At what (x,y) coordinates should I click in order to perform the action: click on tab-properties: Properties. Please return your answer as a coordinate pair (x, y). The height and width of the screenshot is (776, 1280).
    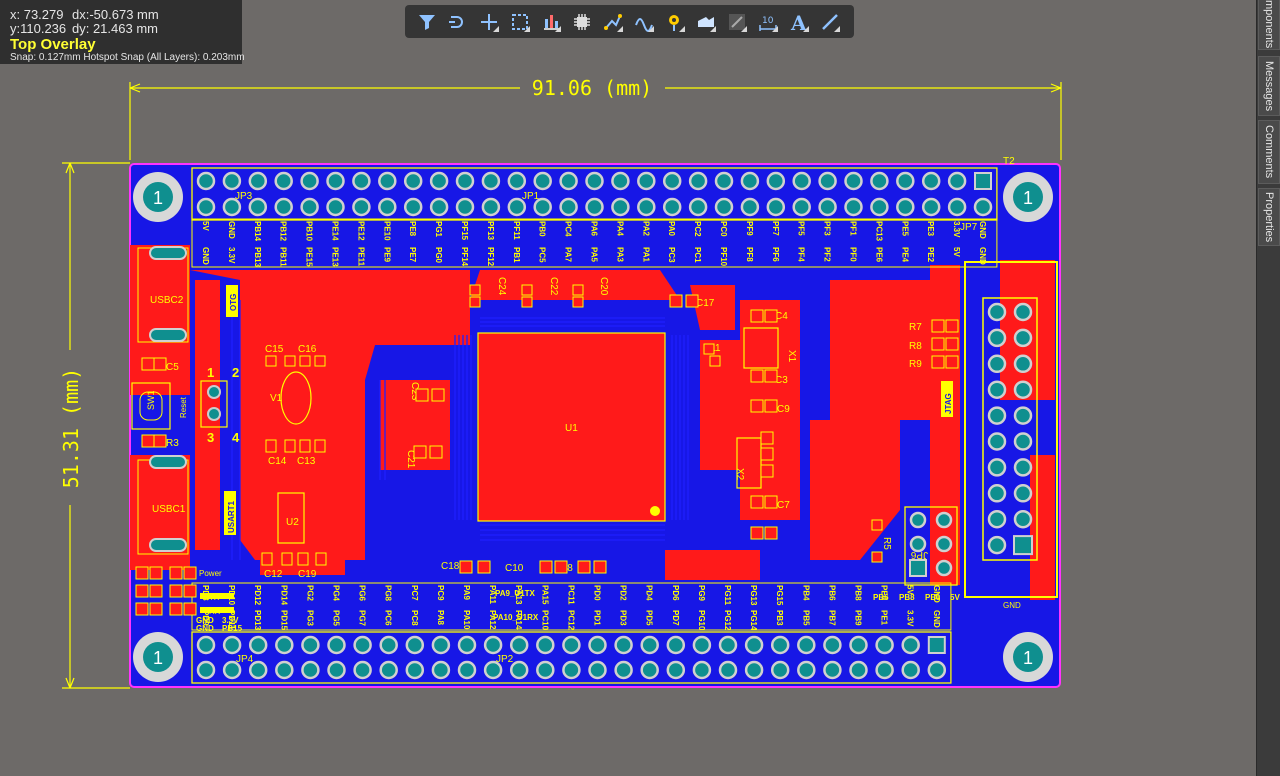
    Looking at the image, I should click on (1269, 217).